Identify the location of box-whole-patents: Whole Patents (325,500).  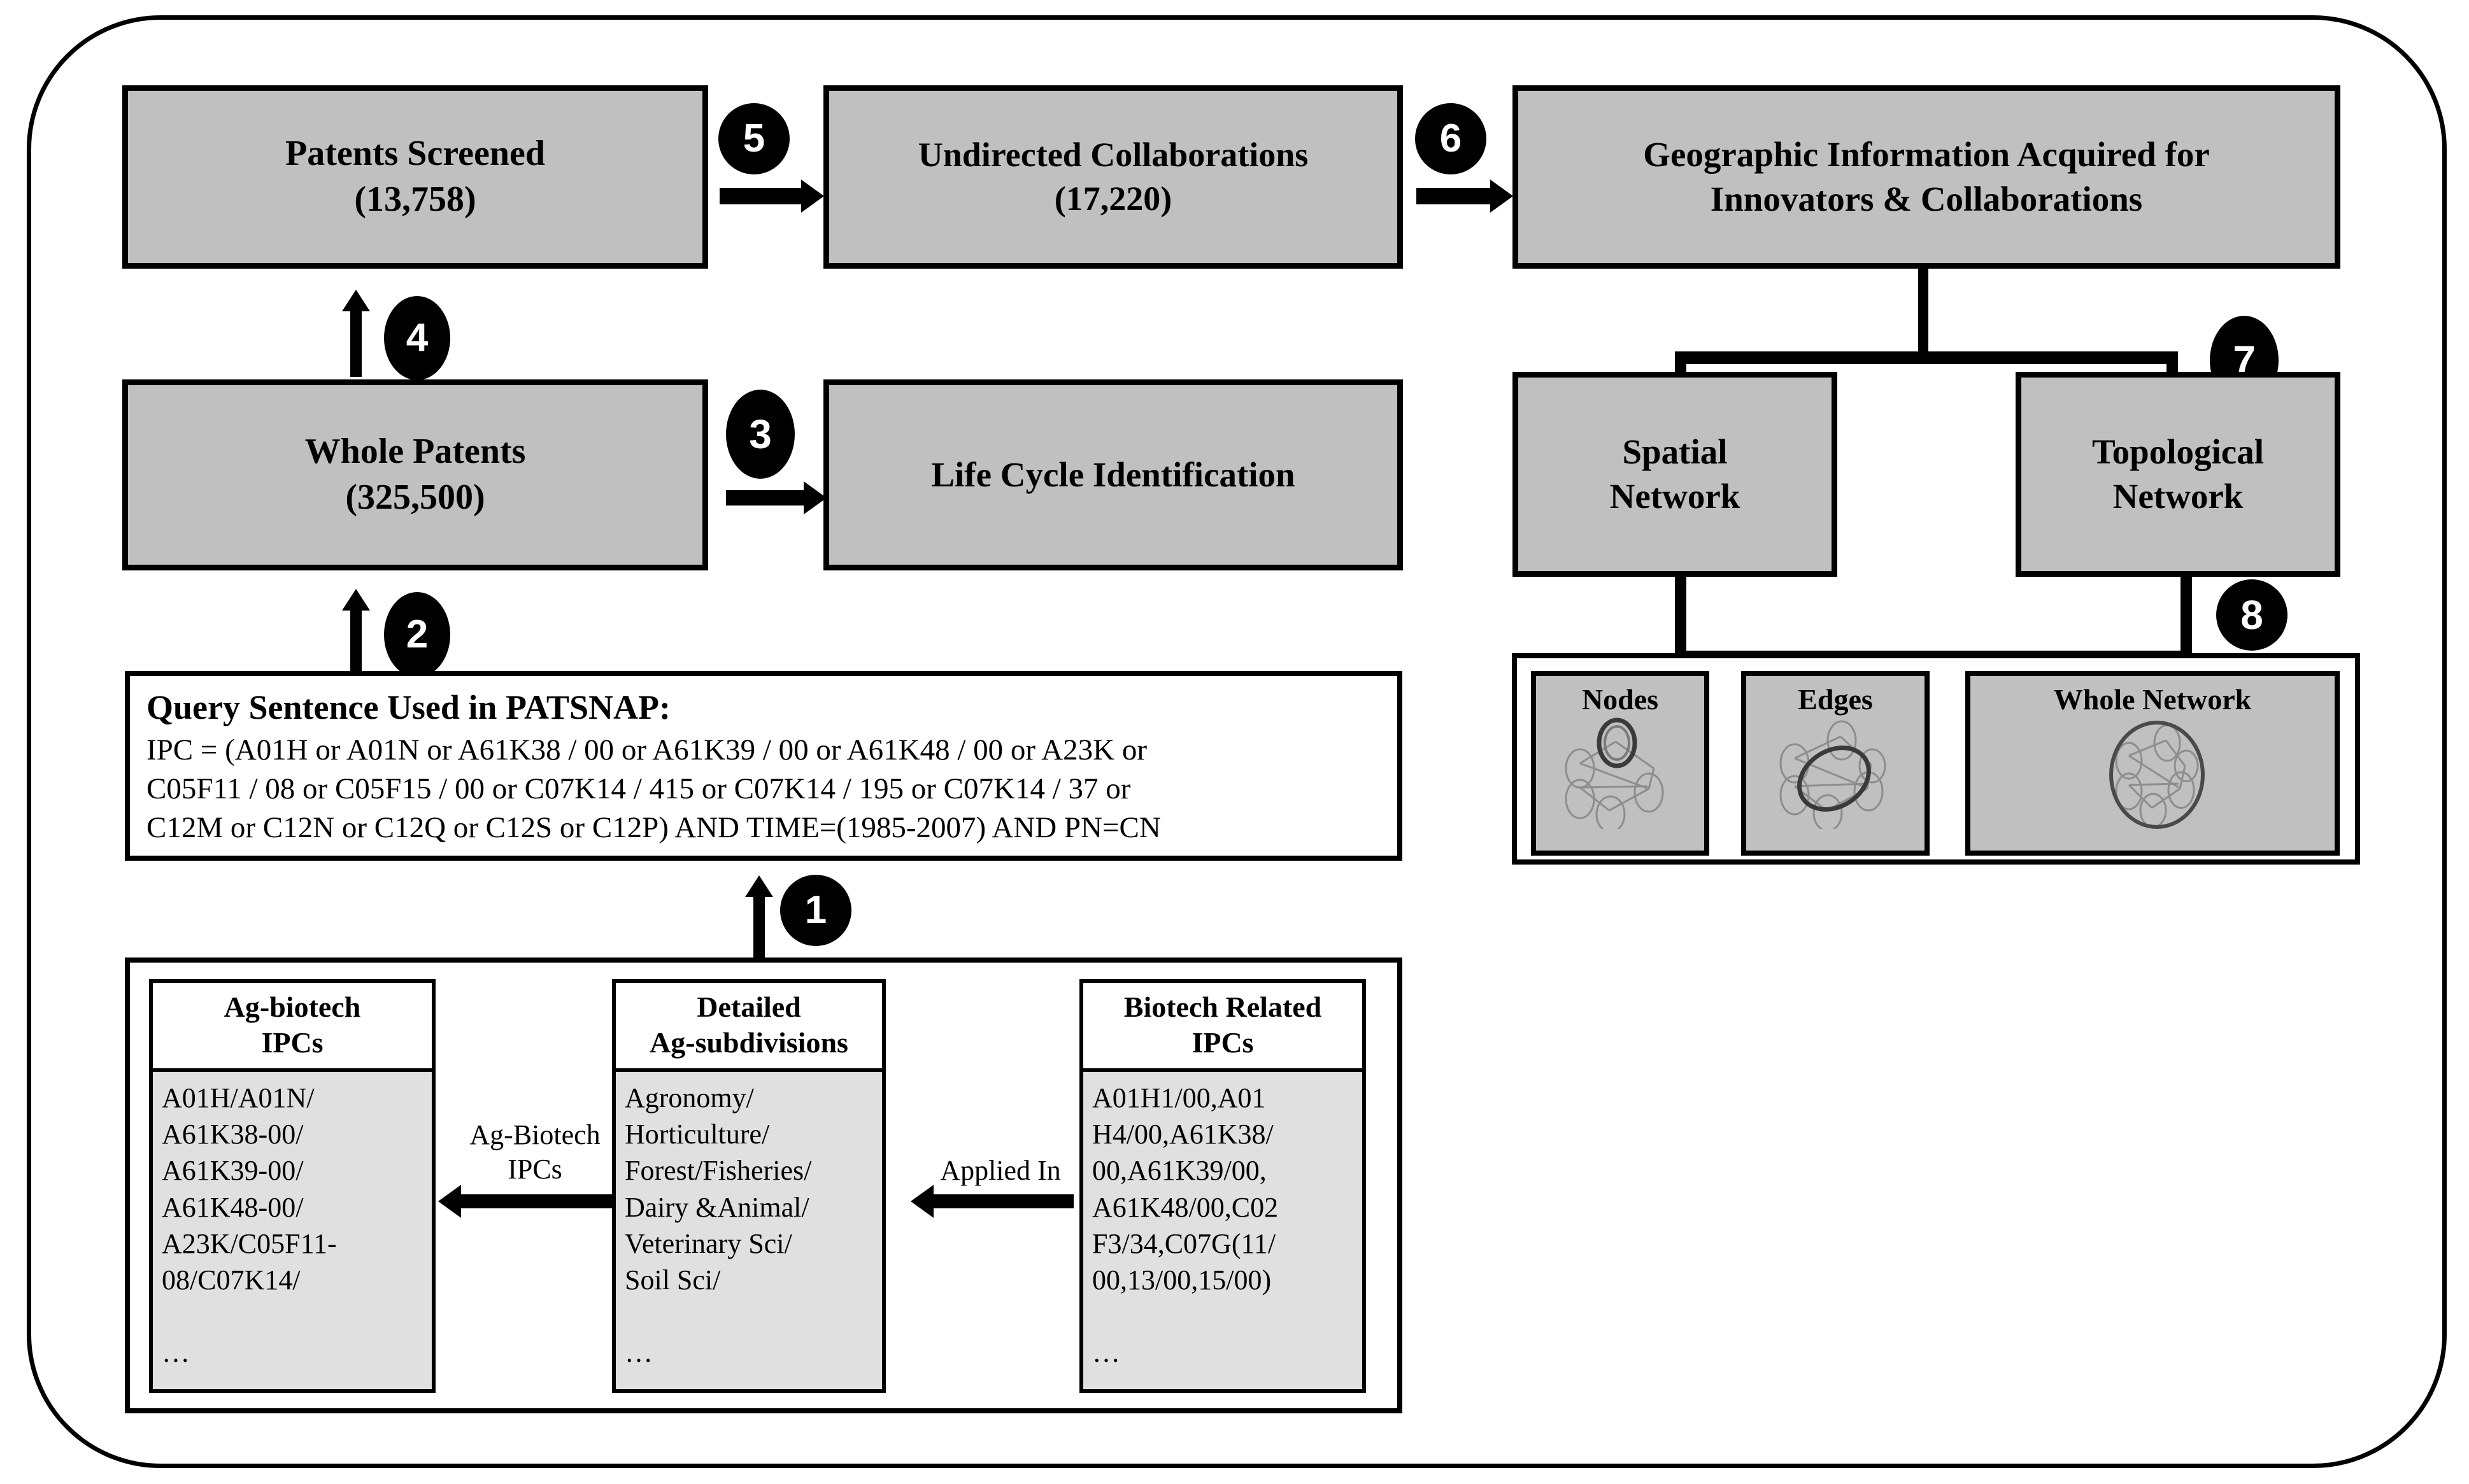
(415, 474).